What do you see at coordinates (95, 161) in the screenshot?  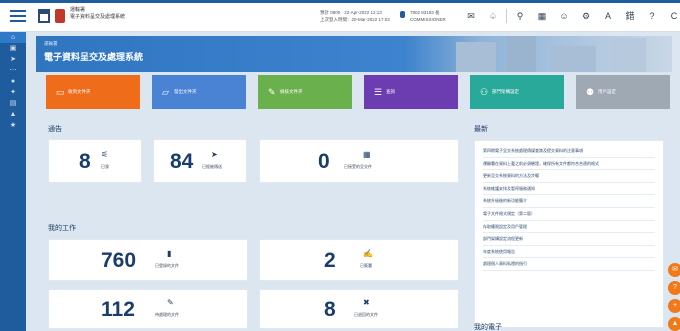 I see `stat-card-issued: 8 ⚟ 已發` at bounding box center [95, 161].